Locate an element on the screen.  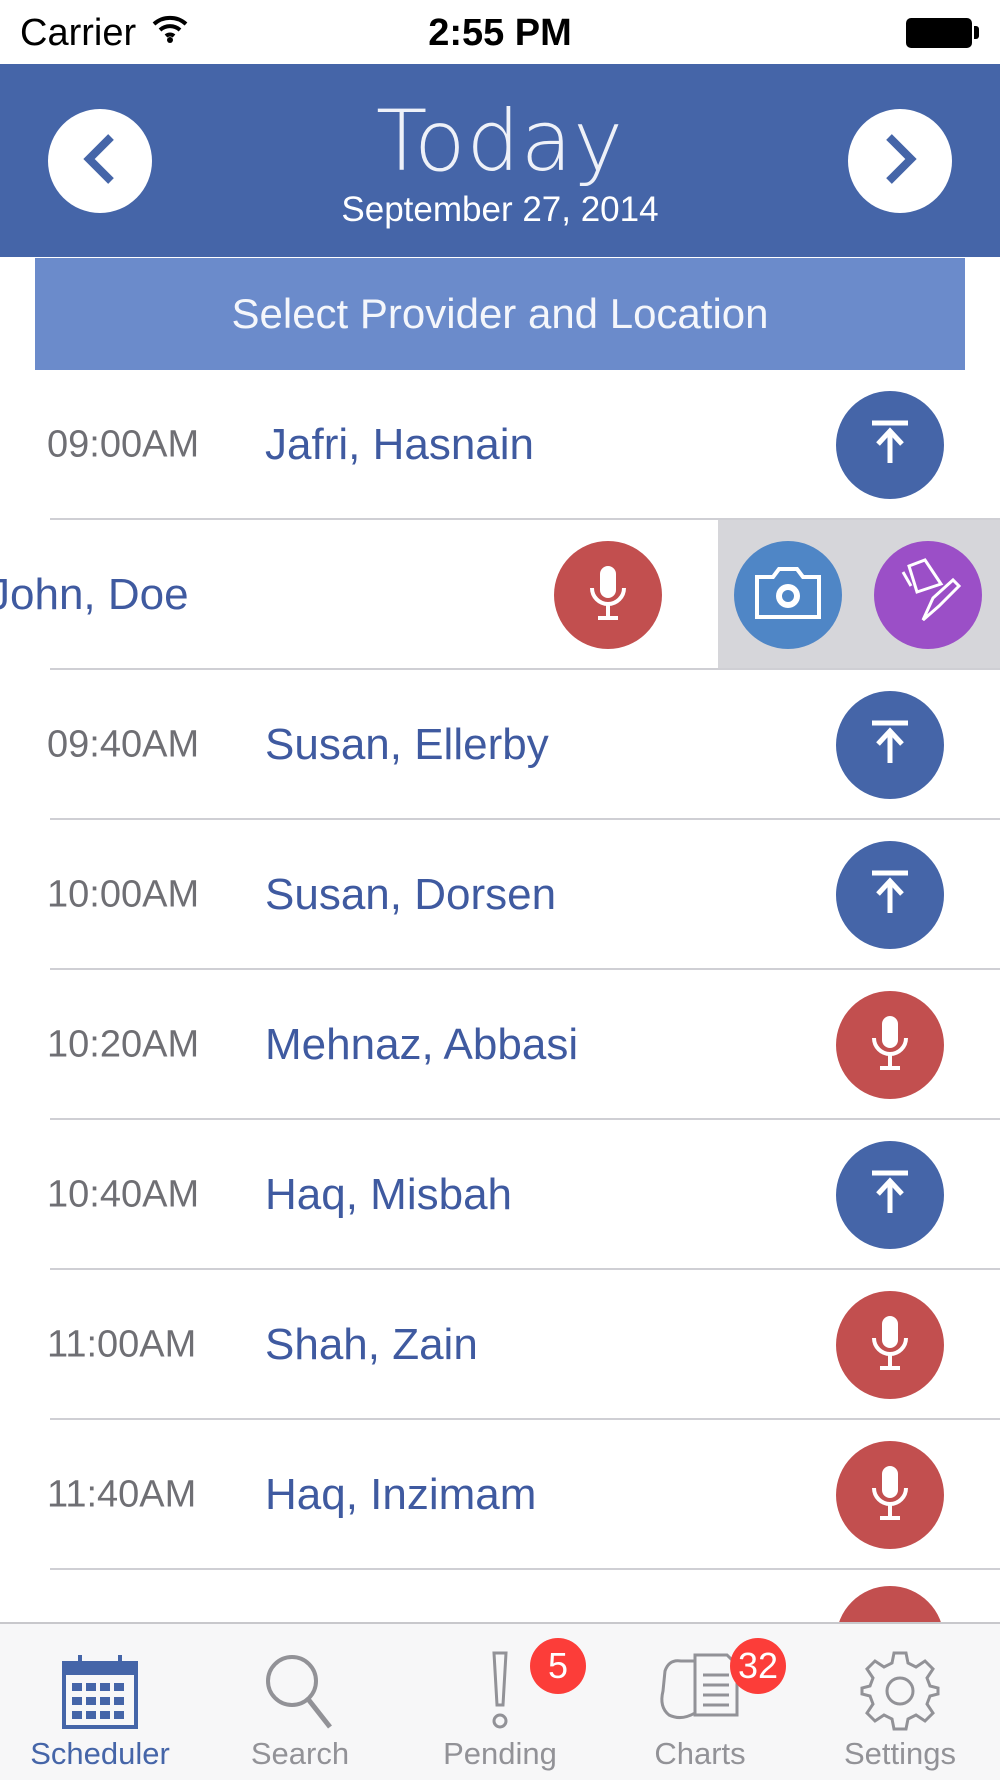
list-item: 09:00AM Jafri, Hasnain is located at coordinates (500, 445).